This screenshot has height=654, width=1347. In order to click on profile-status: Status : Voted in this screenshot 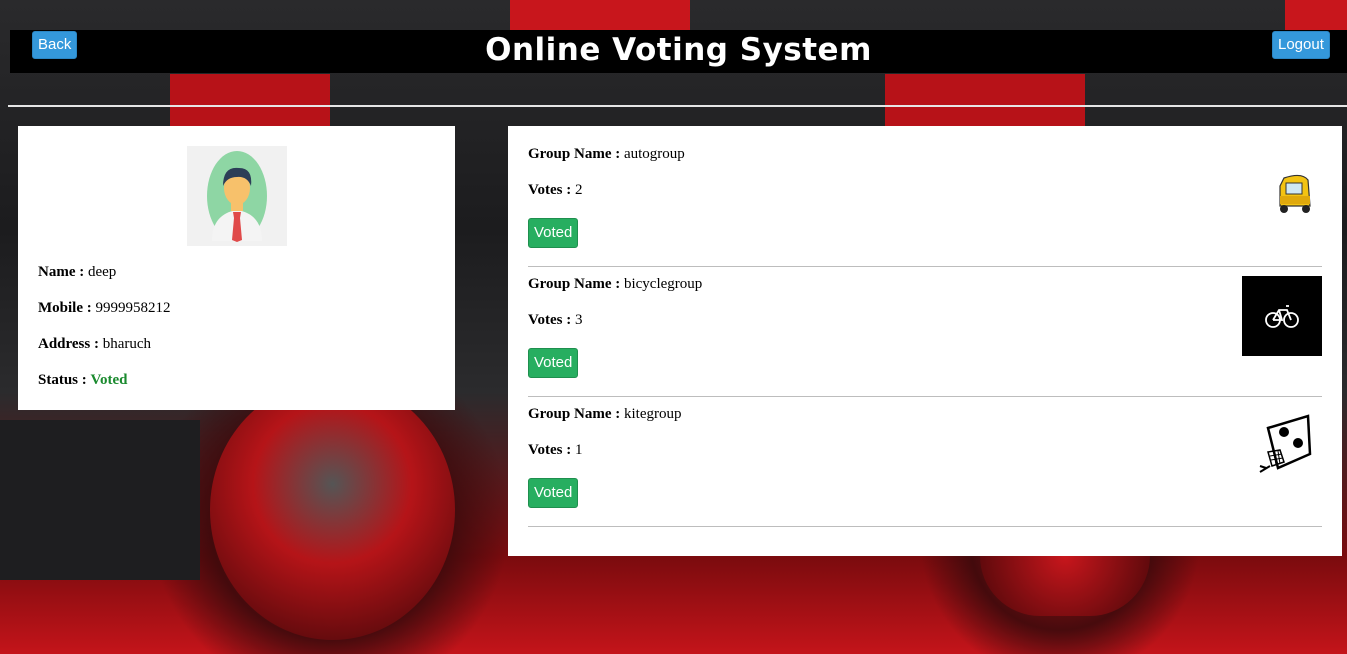, I will do `click(83, 380)`.